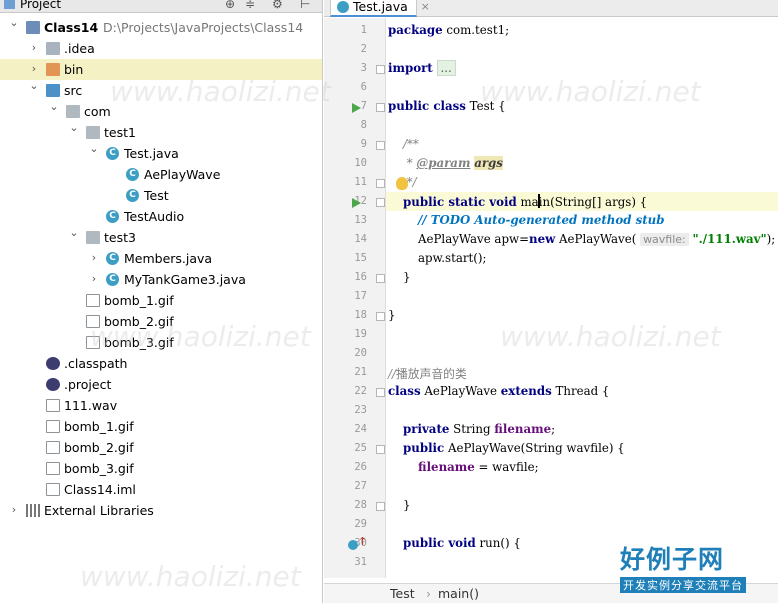 Image resolution: width=778 pixels, height=603 pixels. Describe the element at coordinates (161, 279) in the screenshot. I see `tree-item: › C MyTankGame3.java` at that location.